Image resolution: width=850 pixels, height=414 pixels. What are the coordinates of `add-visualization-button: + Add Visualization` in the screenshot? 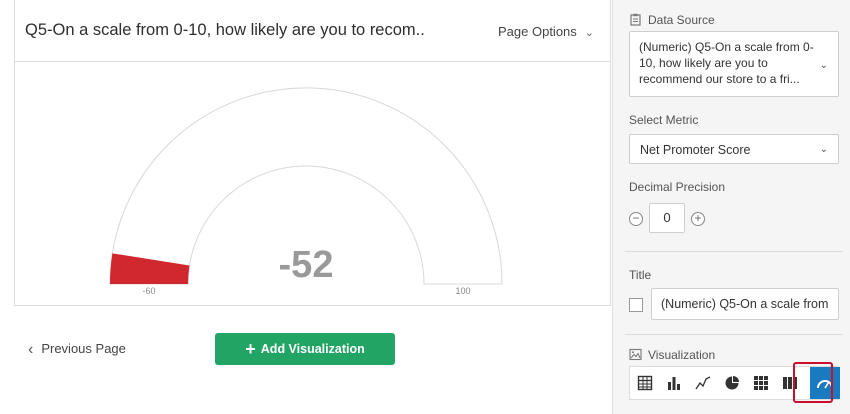 It's located at (305, 349).